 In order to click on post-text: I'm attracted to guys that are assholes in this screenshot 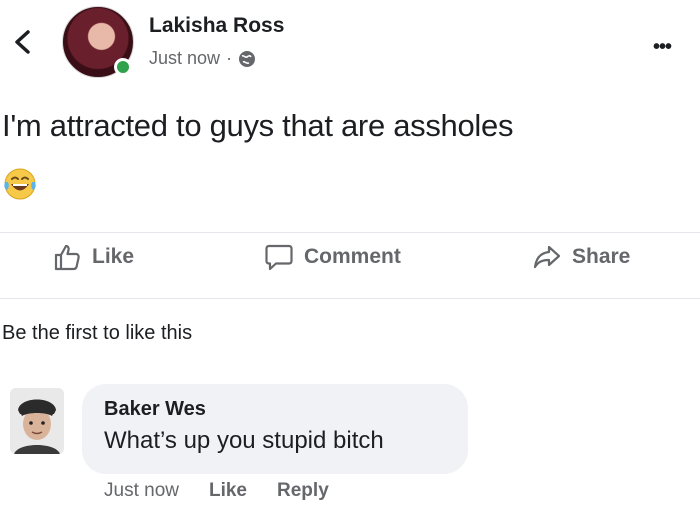, I will do `click(258, 125)`.